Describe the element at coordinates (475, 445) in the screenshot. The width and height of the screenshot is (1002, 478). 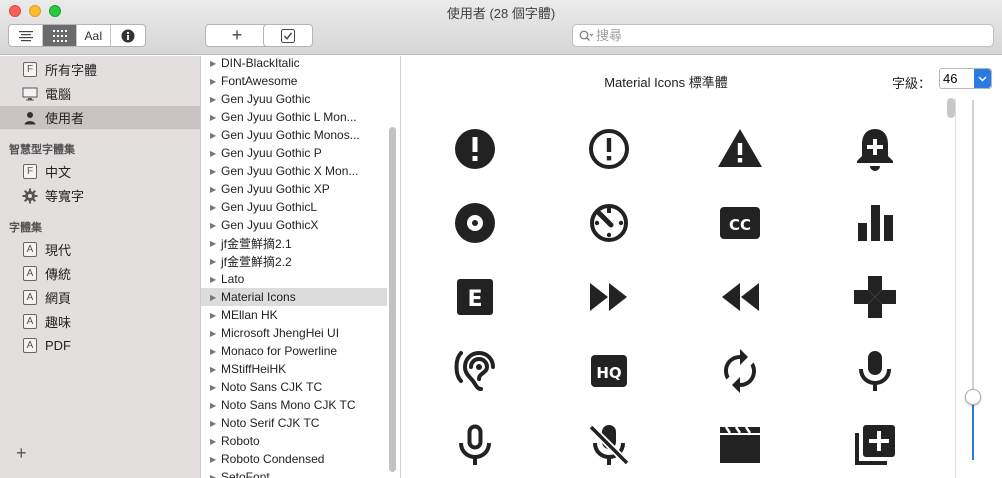
I see `mic-none-icon` at that location.